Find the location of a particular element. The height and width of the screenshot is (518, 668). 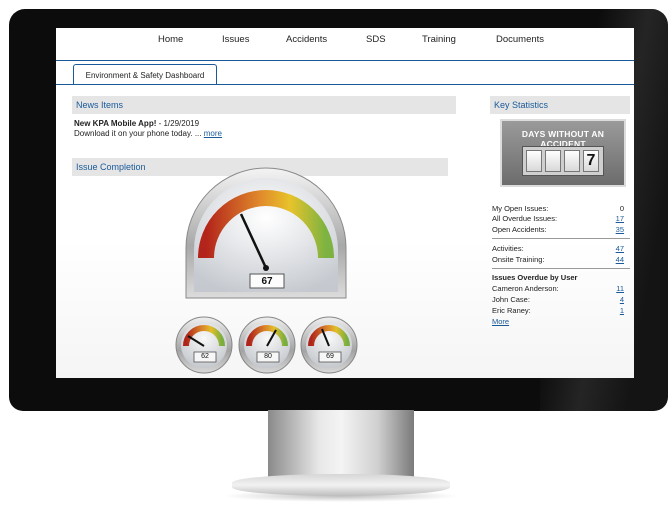

main-gauge-hub is located at coordinates (266, 268).